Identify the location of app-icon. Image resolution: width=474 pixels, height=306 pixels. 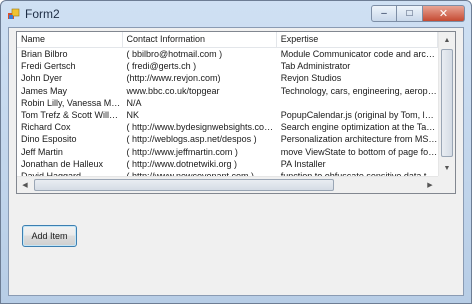
(14, 13).